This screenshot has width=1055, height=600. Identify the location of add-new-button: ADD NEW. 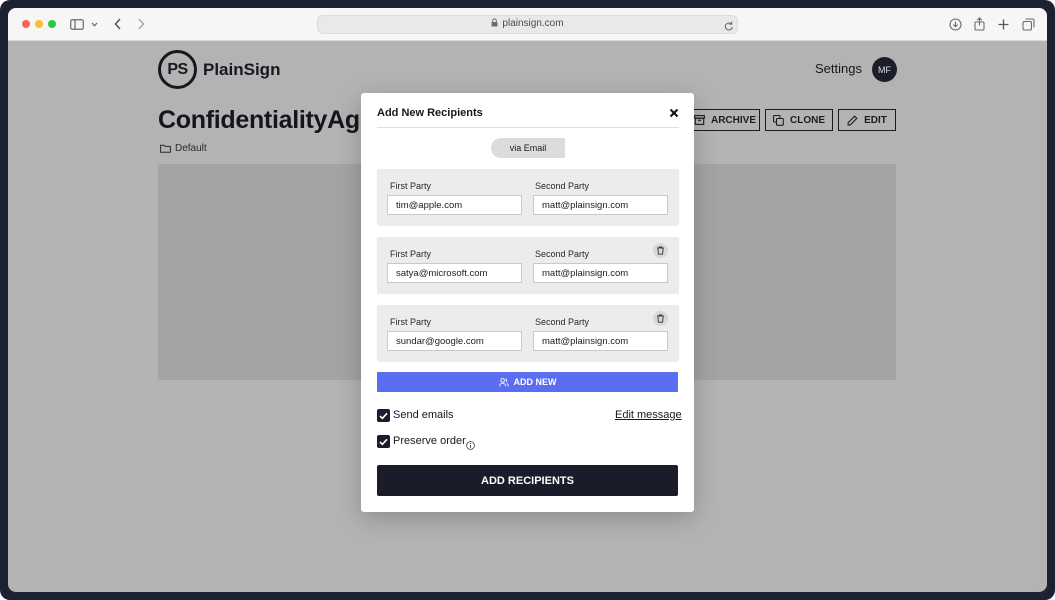
(527, 382).